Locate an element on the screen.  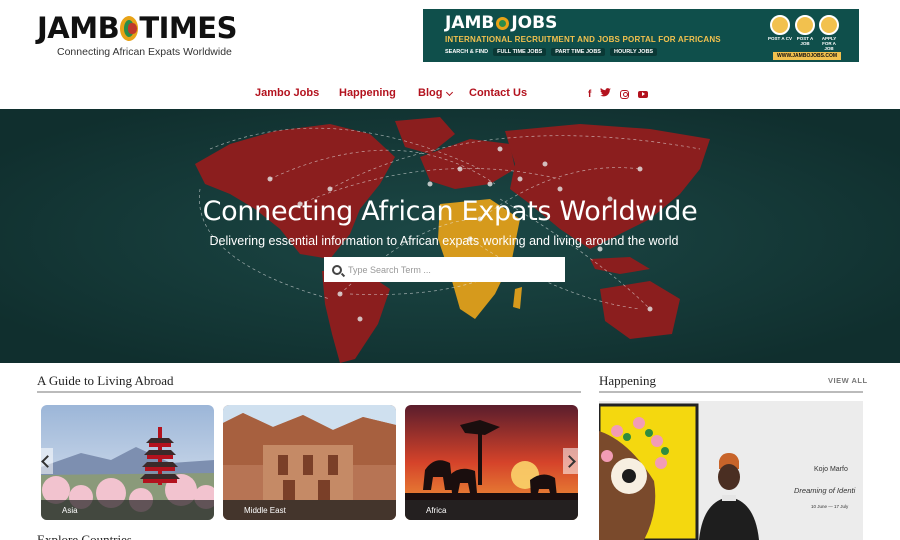
search-input is located at coordinates (448, 269).